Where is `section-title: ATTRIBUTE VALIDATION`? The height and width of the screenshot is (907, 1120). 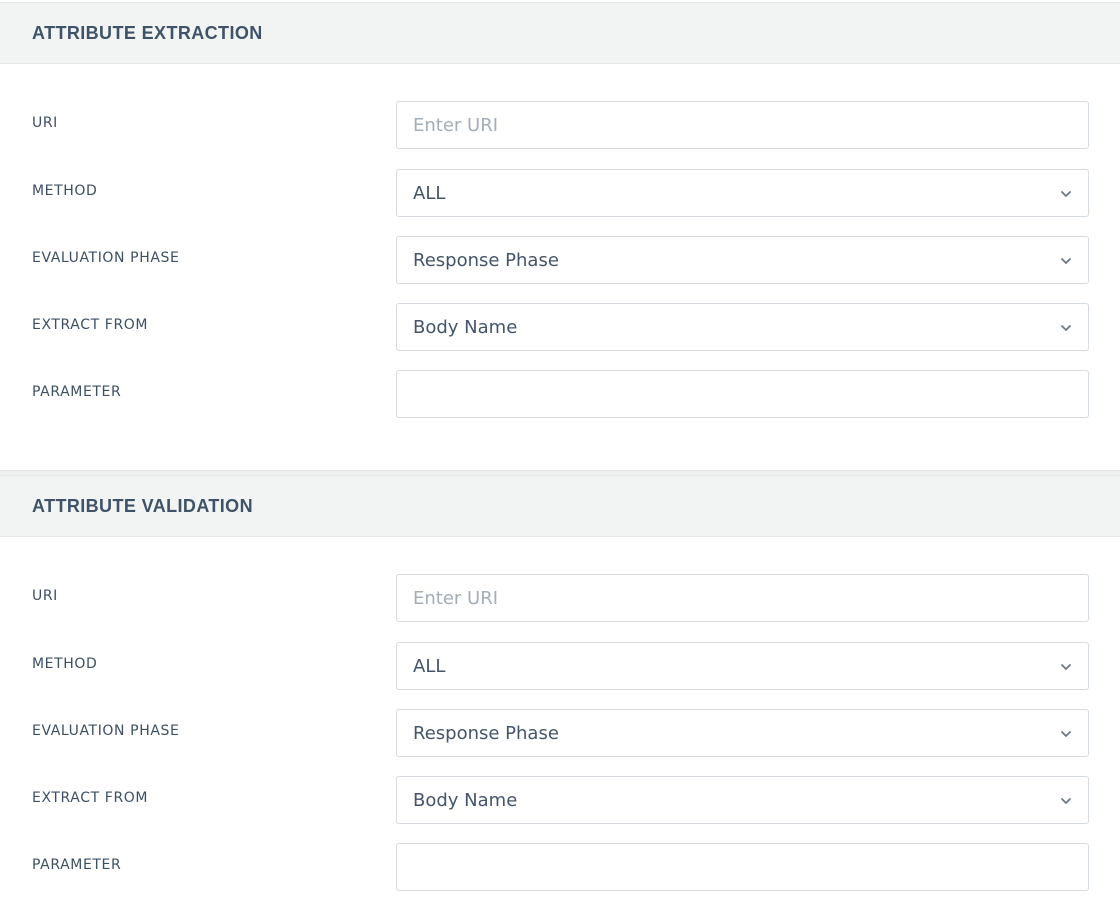
section-title: ATTRIBUTE VALIDATION is located at coordinates (142, 505).